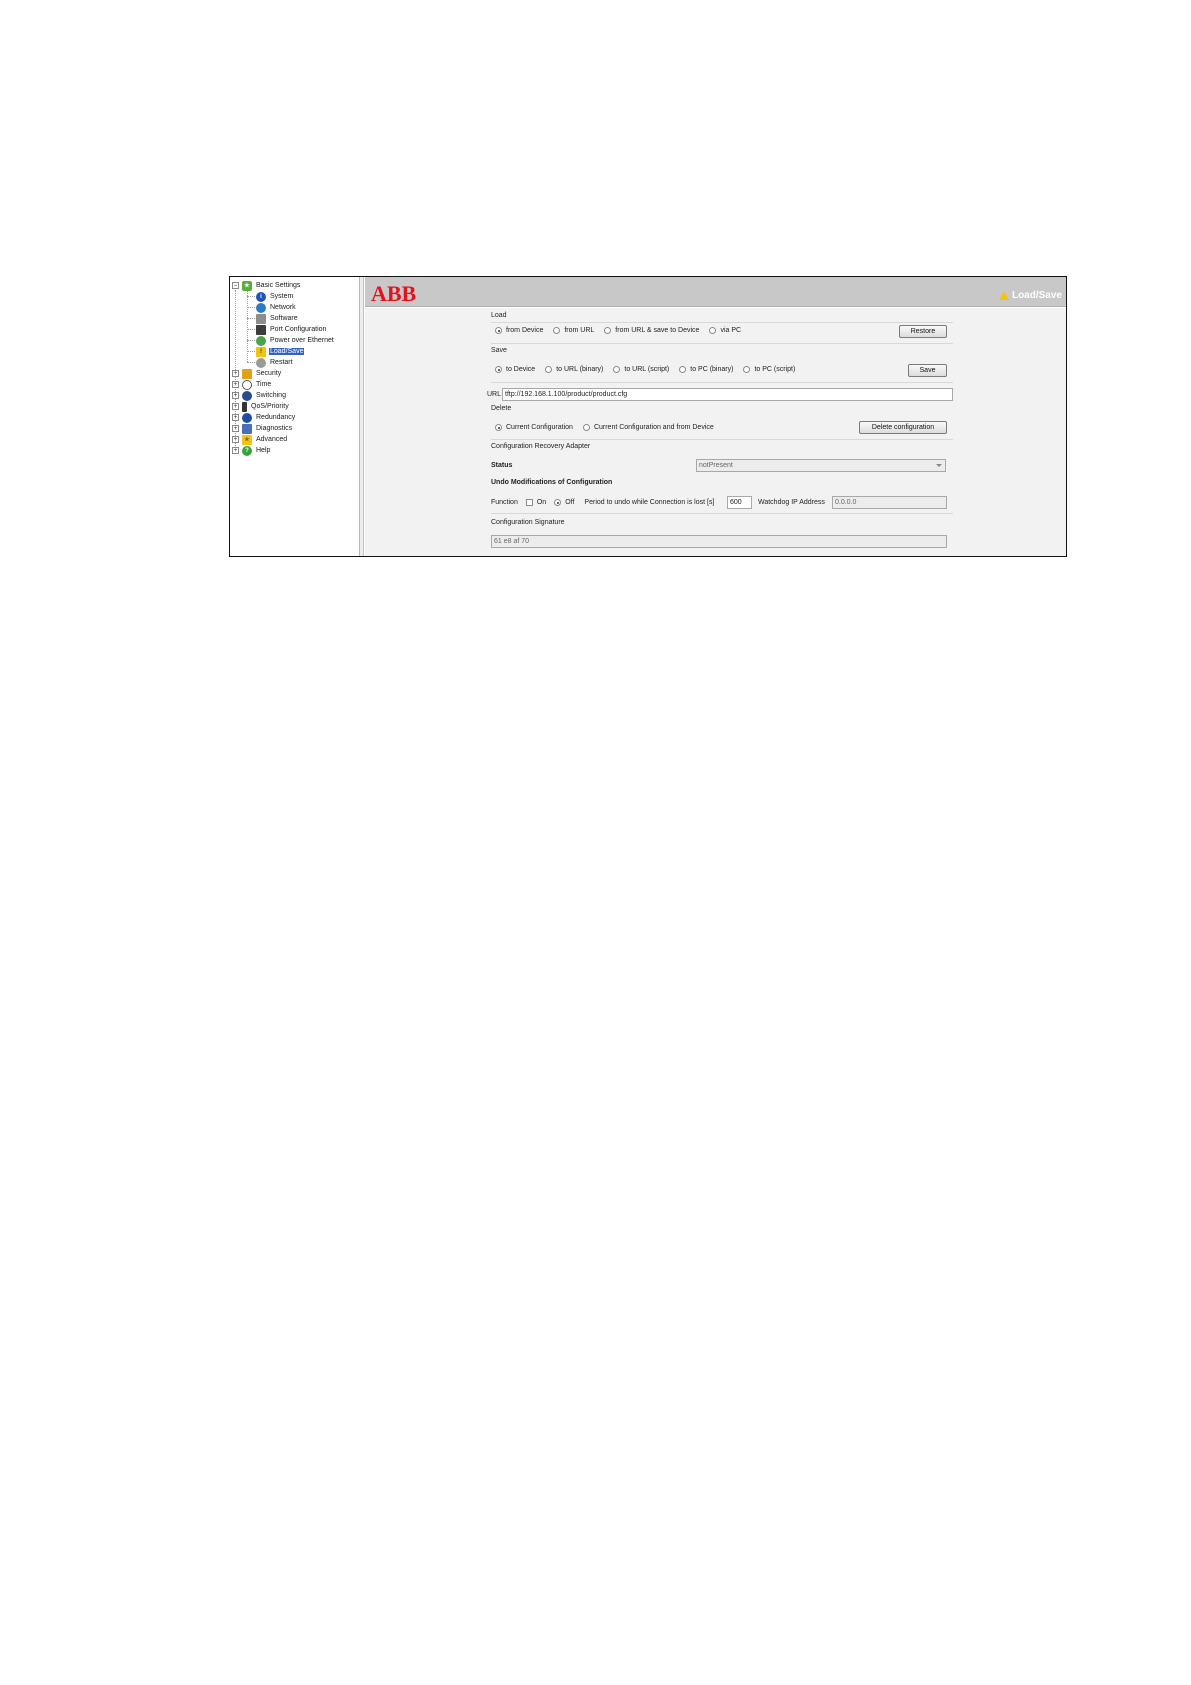 The image size is (1191, 1685). I want to click on option-label: from Device, so click(525, 330).